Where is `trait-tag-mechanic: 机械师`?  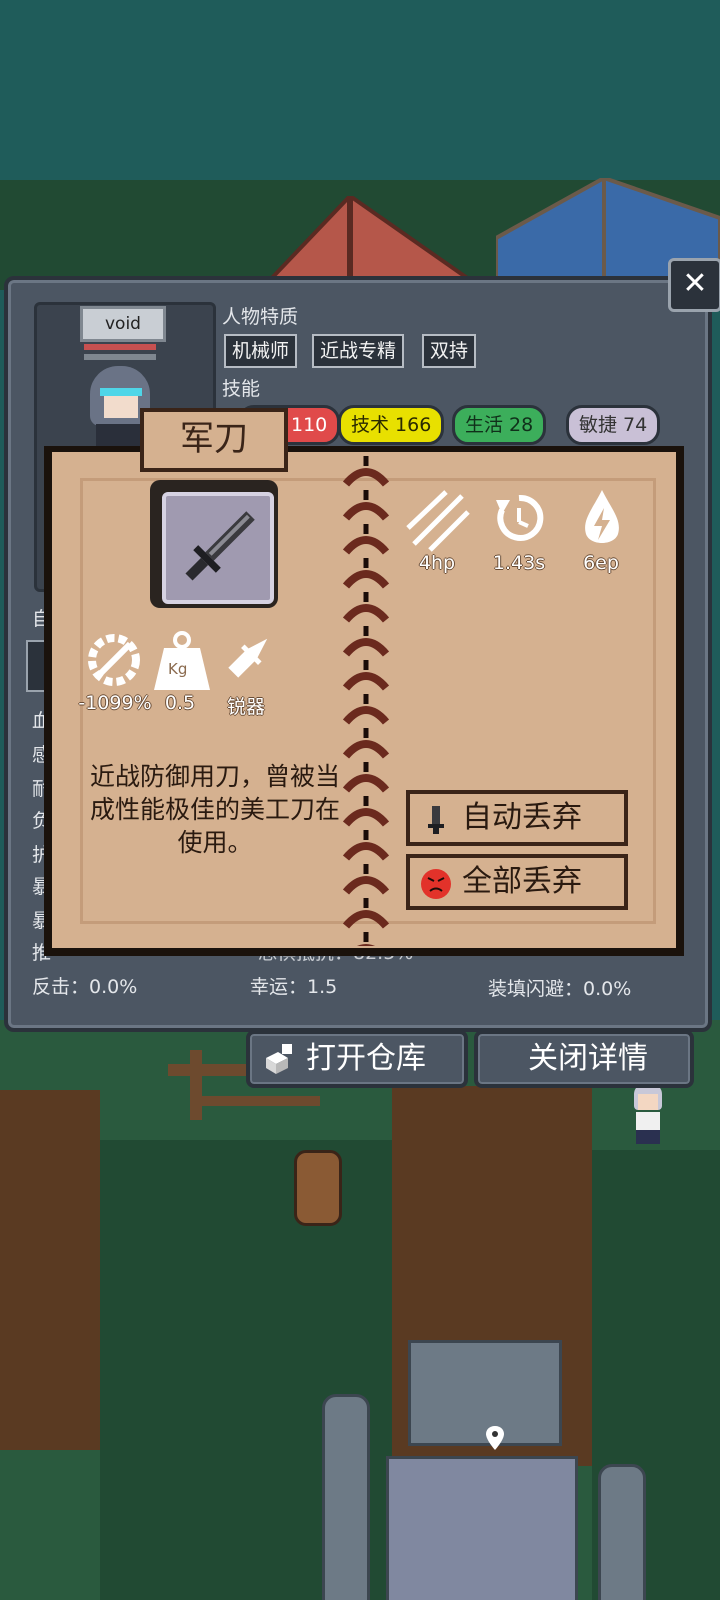 trait-tag-mechanic: 机械师 is located at coordinates (261, 351).